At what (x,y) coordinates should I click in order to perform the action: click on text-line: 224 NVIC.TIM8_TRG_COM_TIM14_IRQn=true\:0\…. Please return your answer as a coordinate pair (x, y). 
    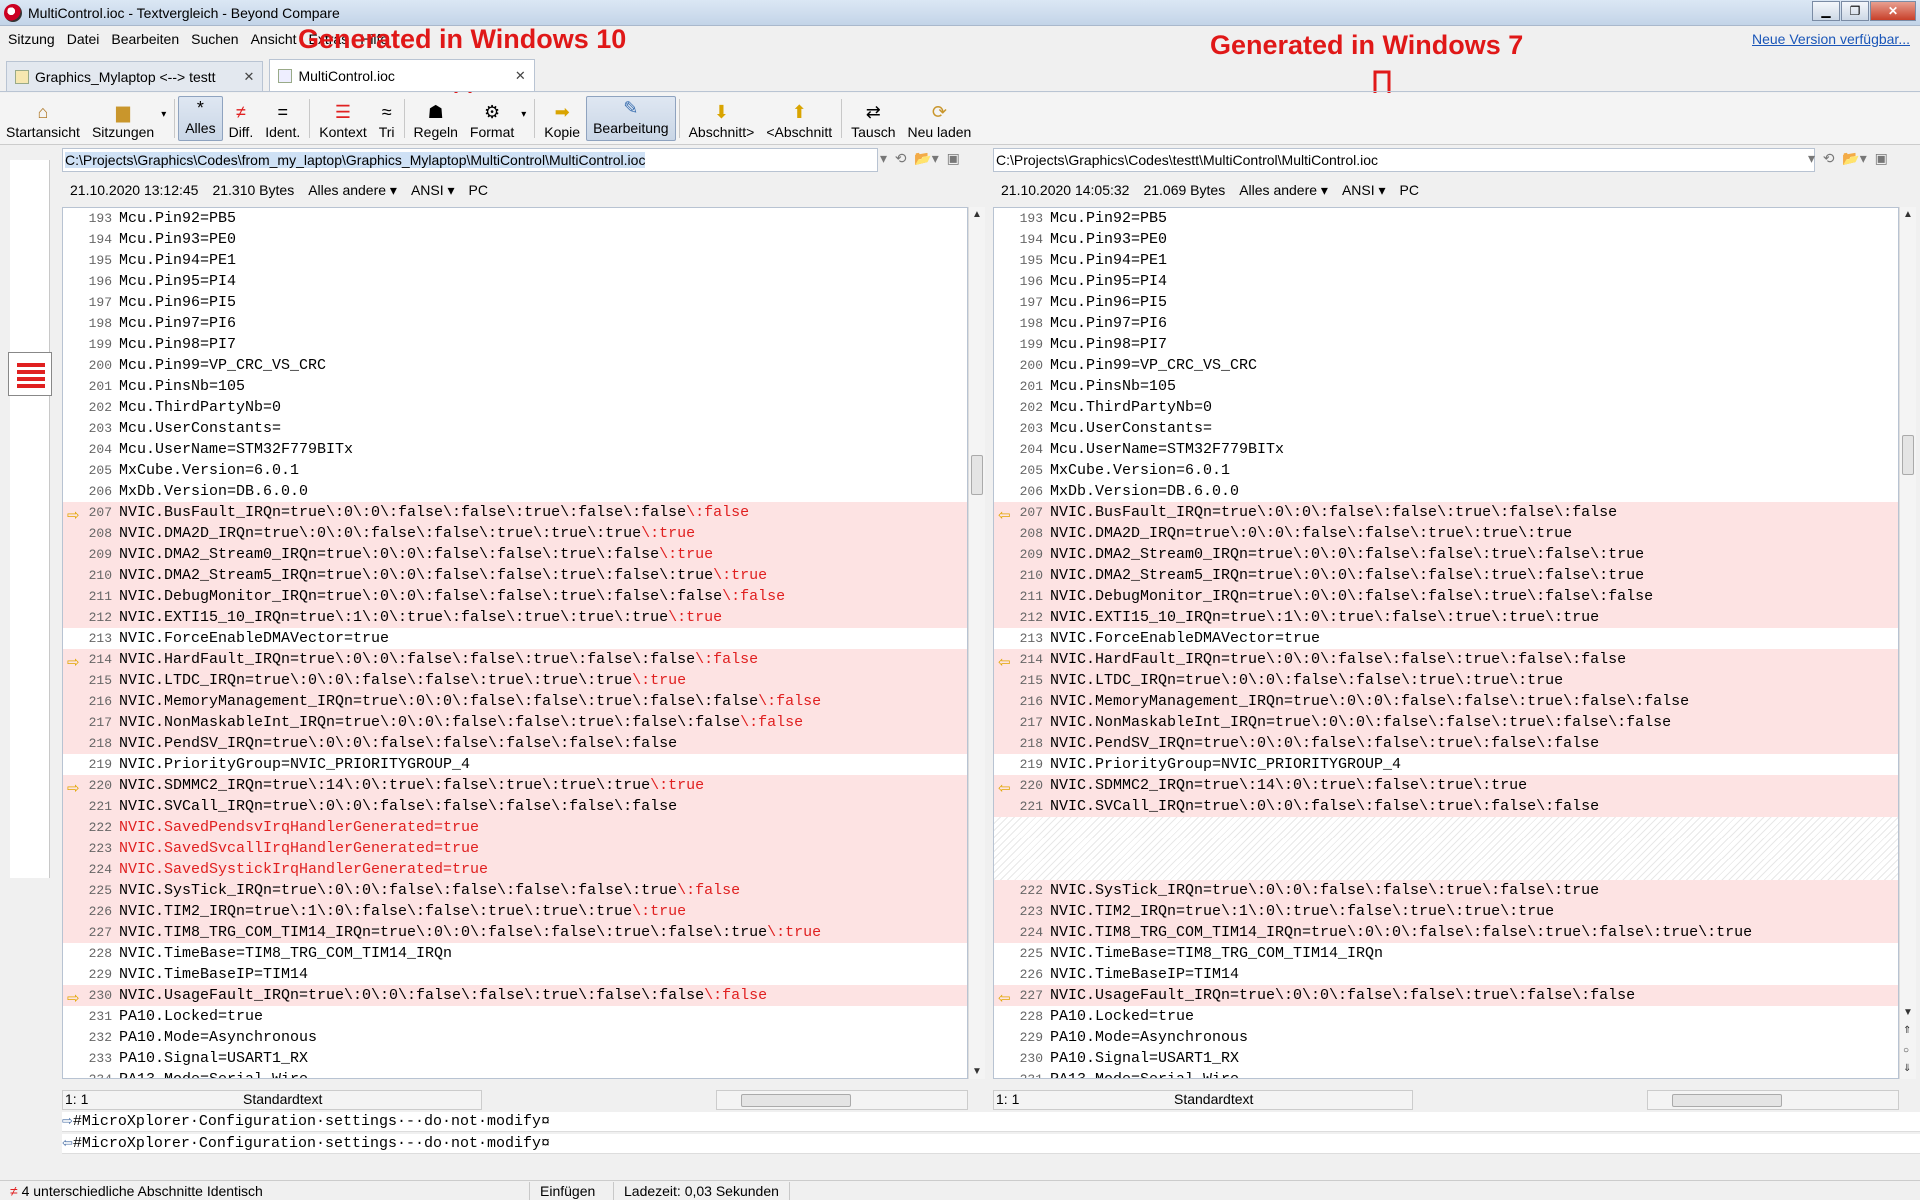
    Looking at the image, I should click on (1446, 932).